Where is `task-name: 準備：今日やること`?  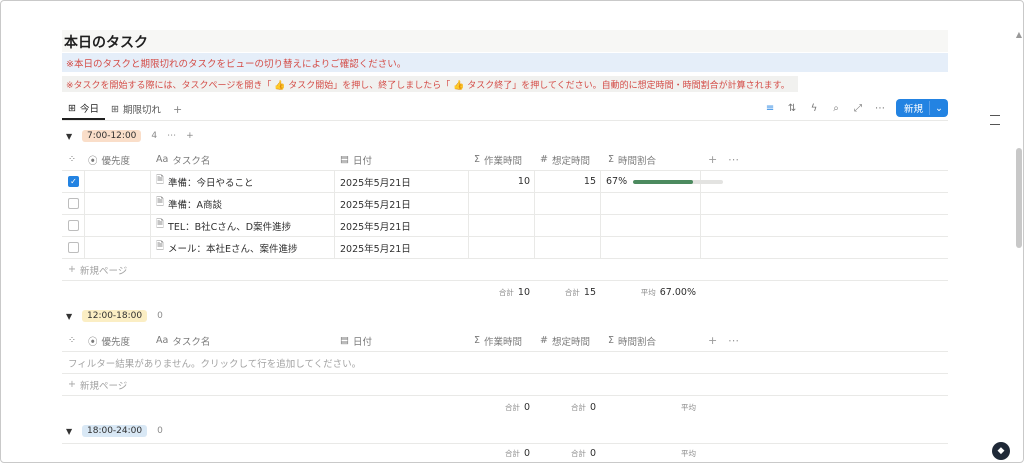 task-name: 準備：今日やること is located at coordinates (211, 182).